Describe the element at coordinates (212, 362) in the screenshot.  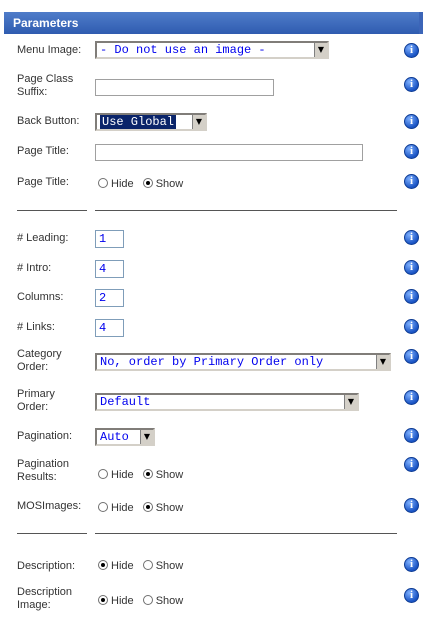
I see `category-order-value: No, order by Primary Order only` at that location.